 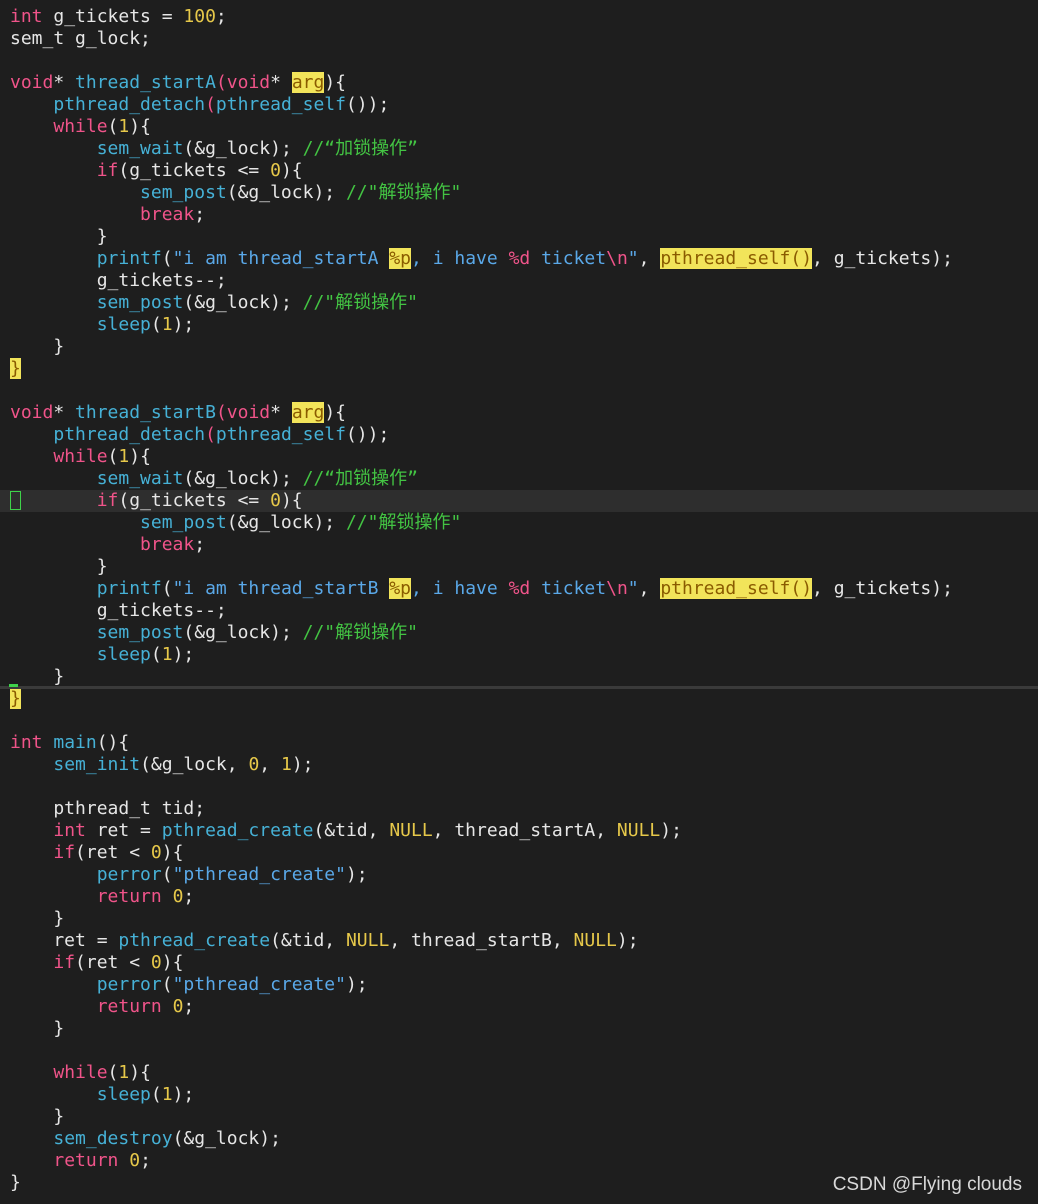 What do you see at coordinates (259, 984) in the screenshot?
I see `code-token: "pthread_create"` at bounding box center [259, 984].